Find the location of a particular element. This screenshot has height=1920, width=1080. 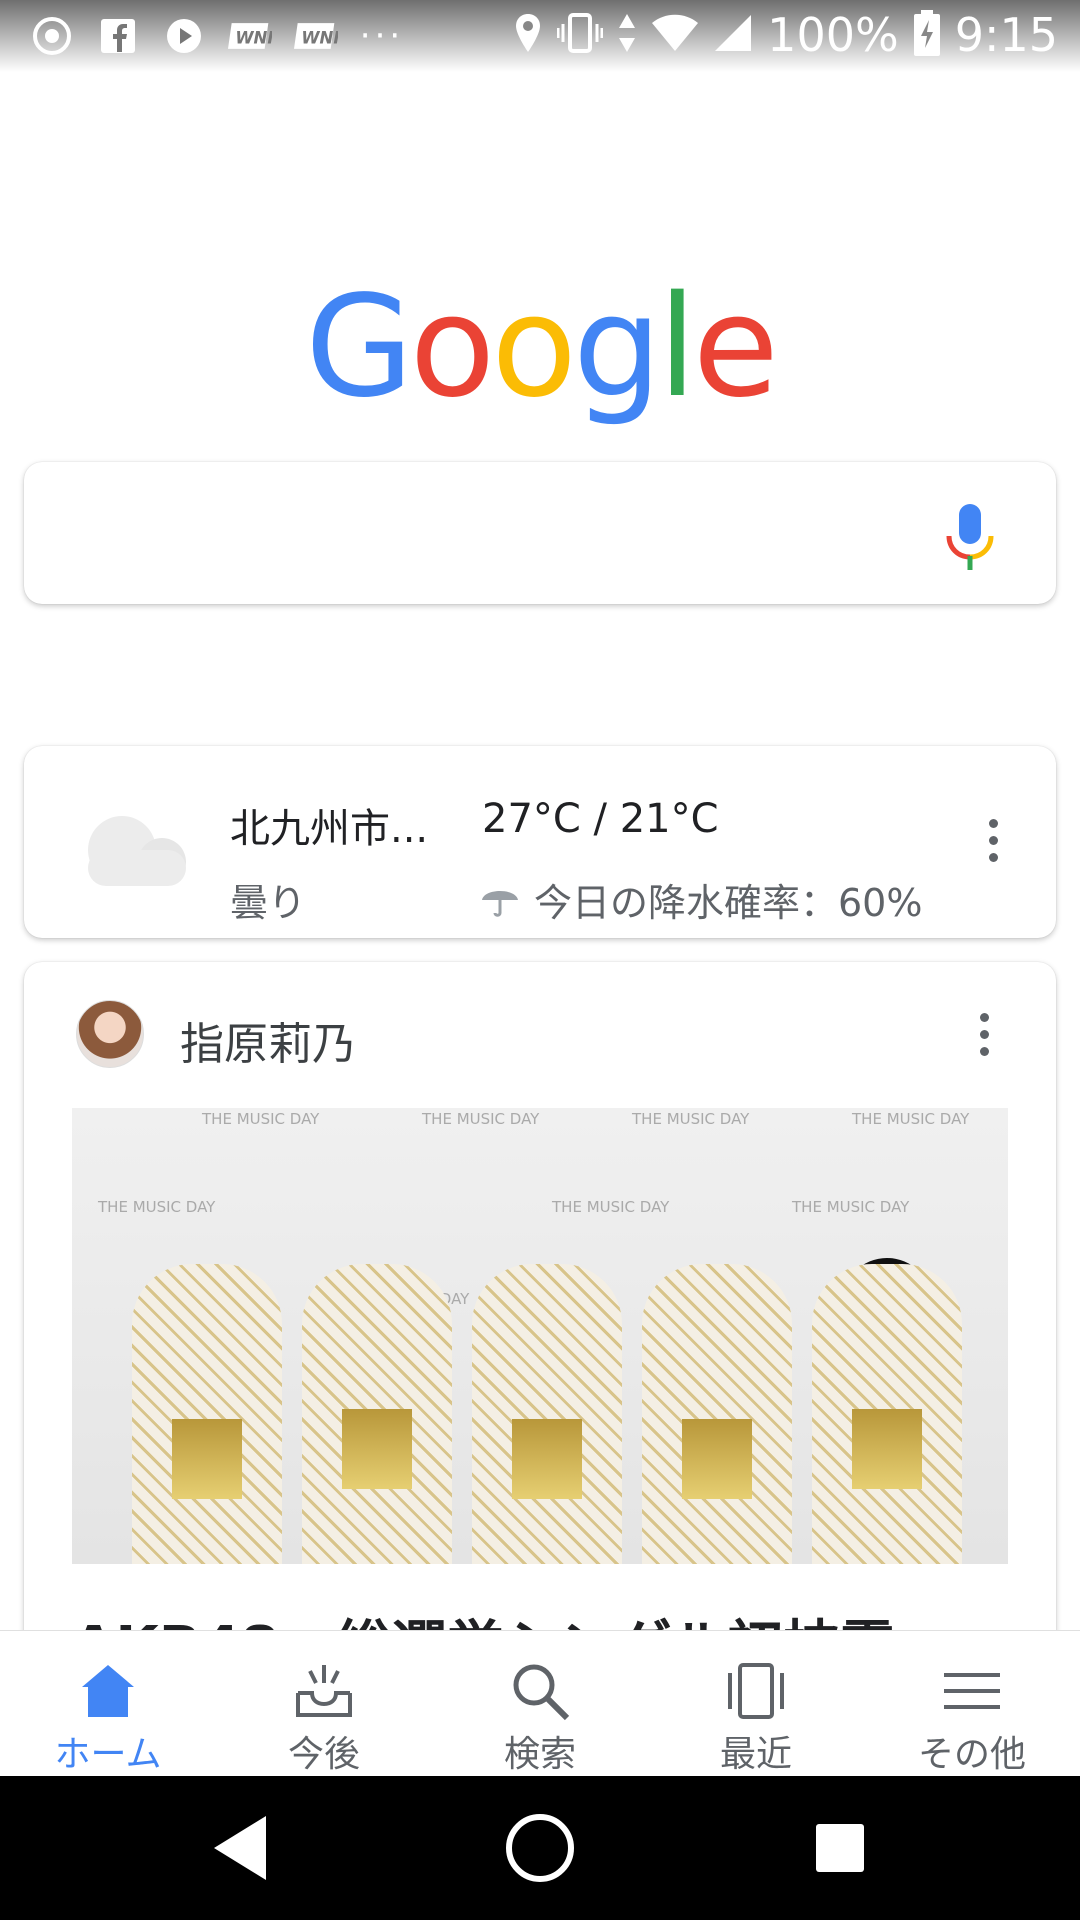

chrome-icon is located at coordinates (52, 36).